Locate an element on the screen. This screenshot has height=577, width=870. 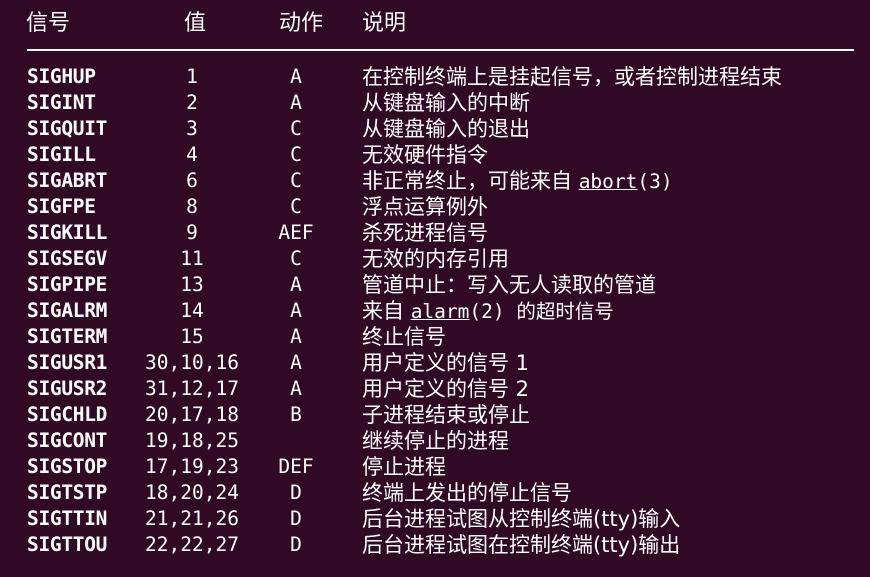
signal-value: 3 is located at coordinates (192, 128).